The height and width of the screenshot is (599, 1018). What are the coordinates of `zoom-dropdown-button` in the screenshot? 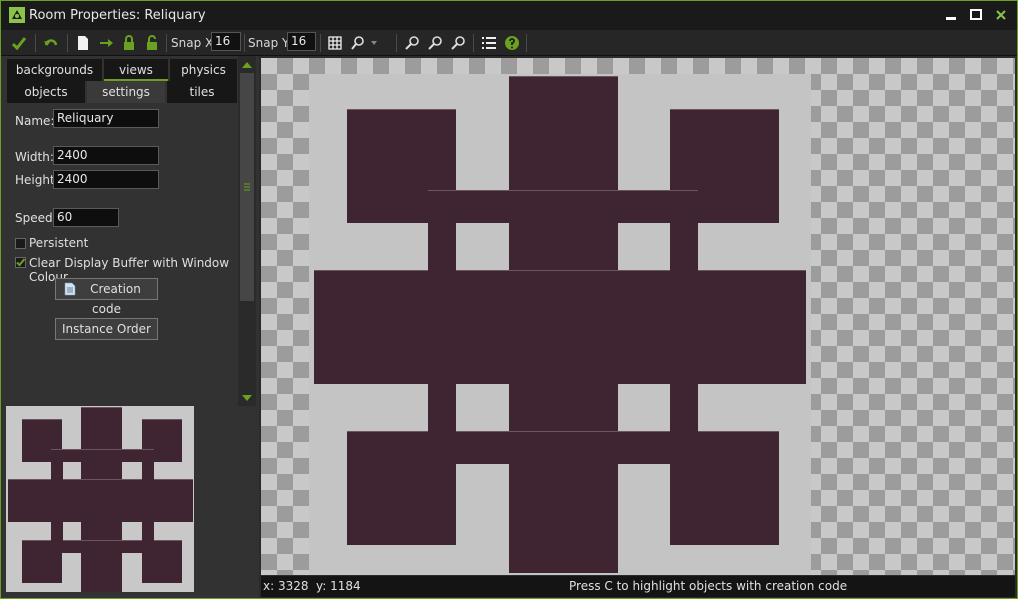 It's located at (364, 43).